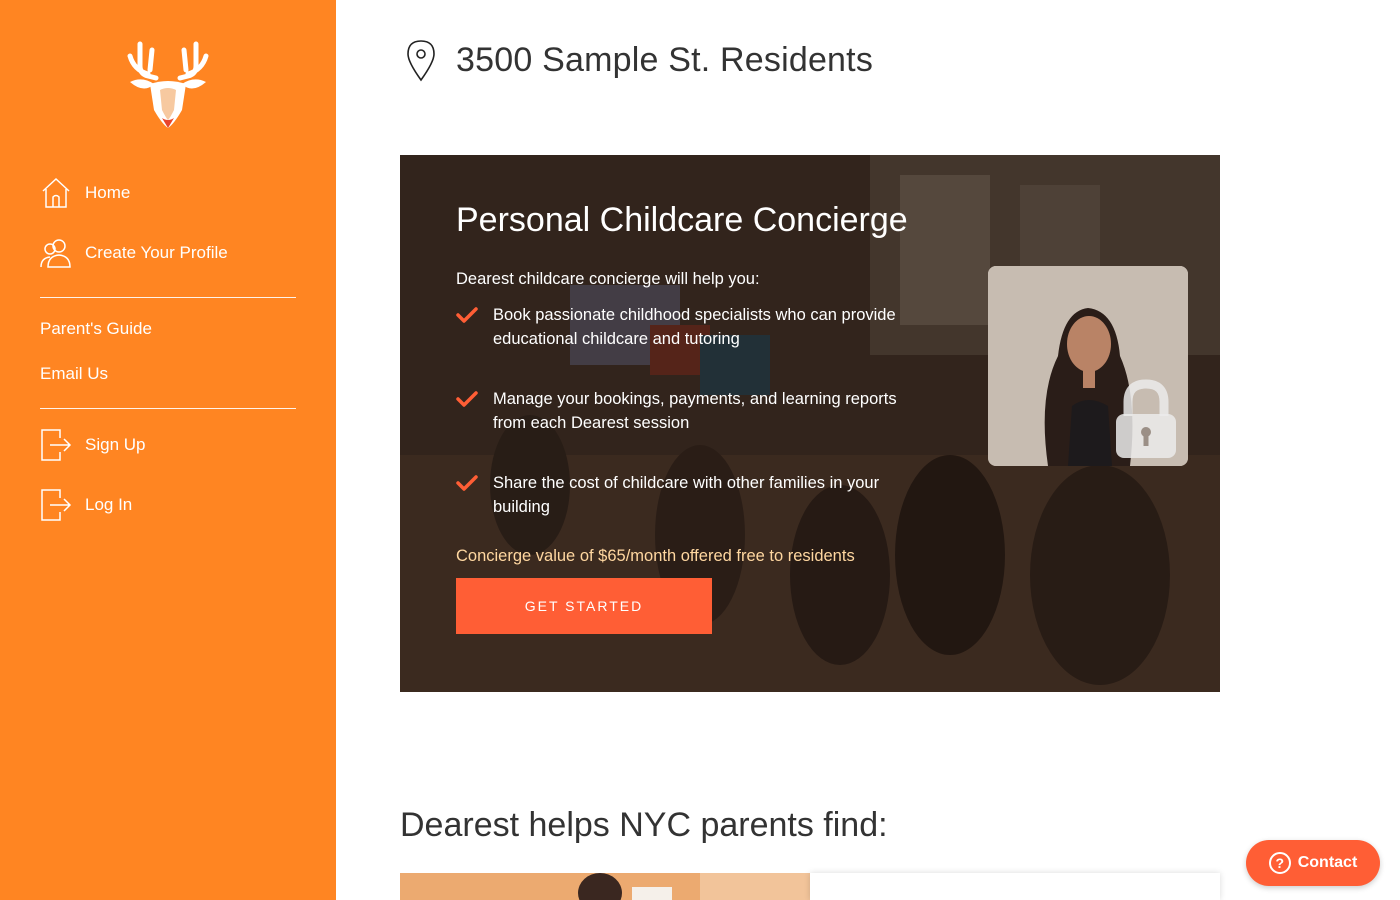 The width and height of the screenshot is (1400, 900). What do you see at coordinates (1279, 863) in the screenshot?
I see `question-icon: ?` at bounding box center [1279, 863].